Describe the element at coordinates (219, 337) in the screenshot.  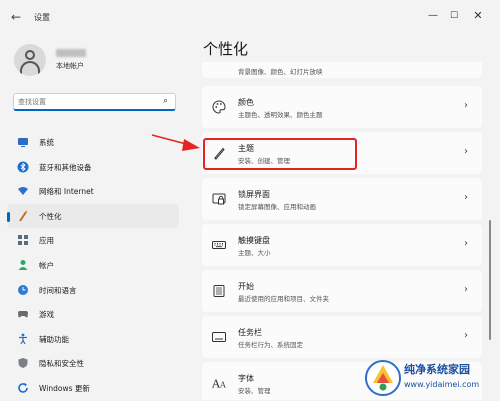
I see `taskbar-icon` at that location.